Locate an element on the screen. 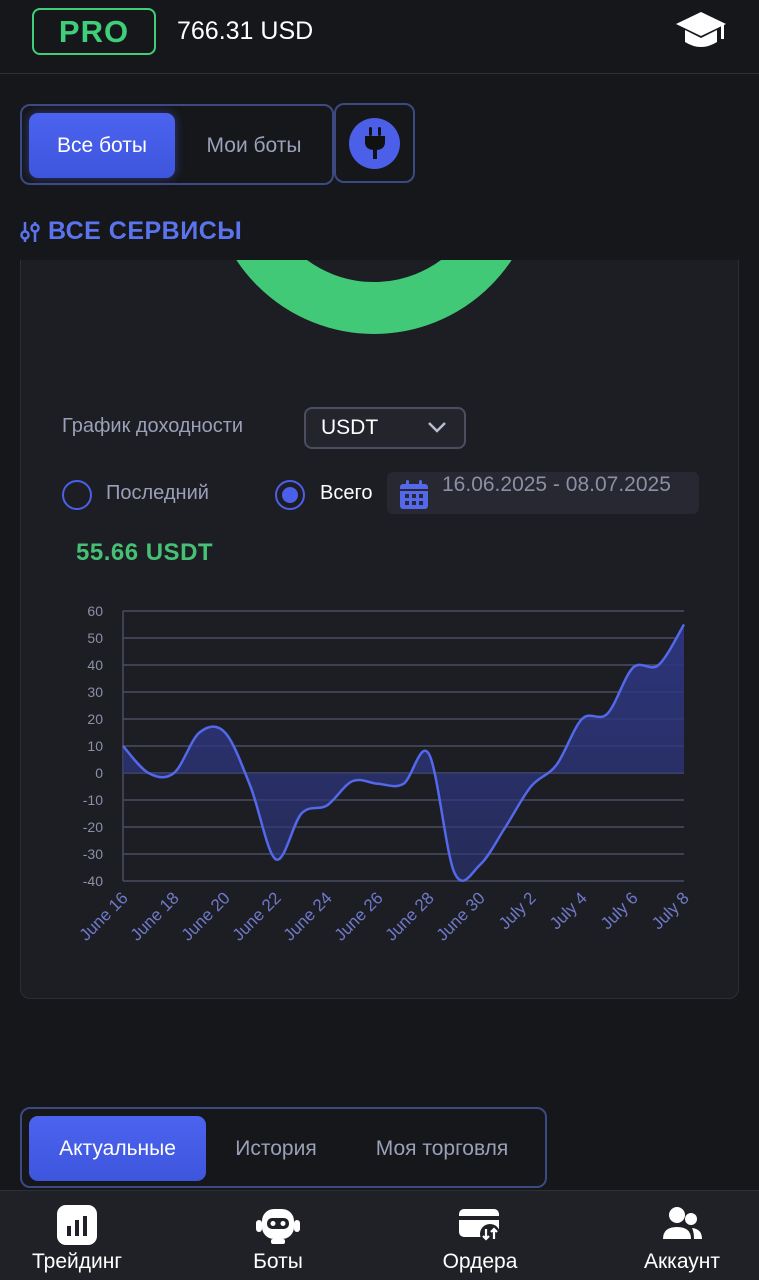 The width and height of the screenshot is (759, 1280). user-group-icon is located at coordinates (682, 1223).